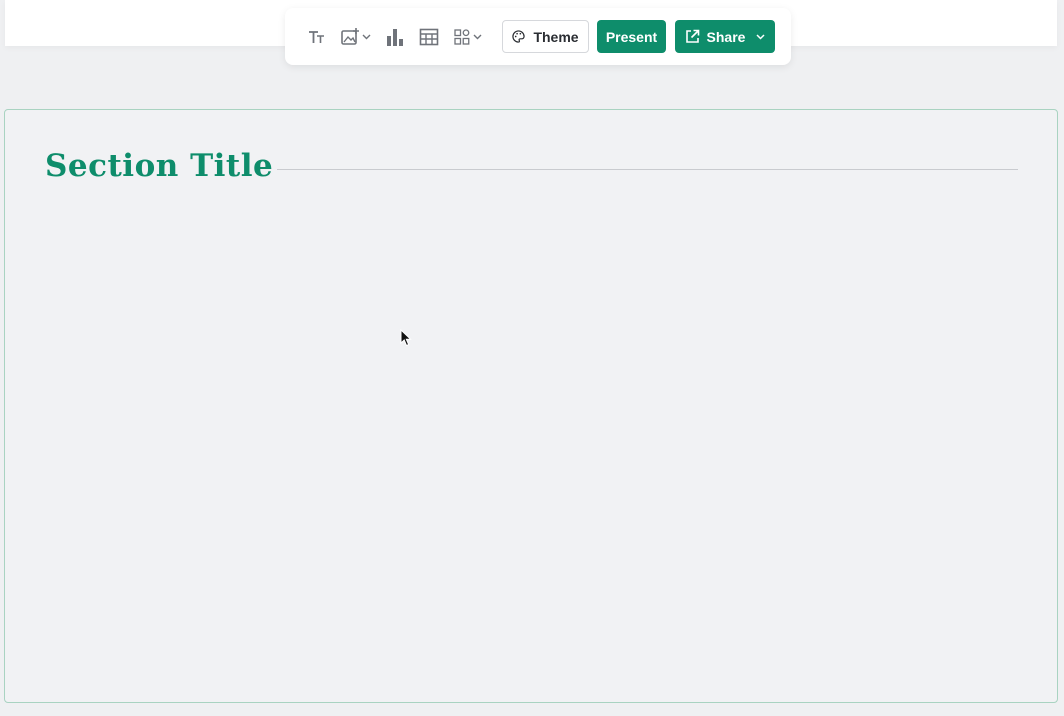 This screenshot has width=1064, height=716. I want to click on insert-chart-button, so click(395, 37).